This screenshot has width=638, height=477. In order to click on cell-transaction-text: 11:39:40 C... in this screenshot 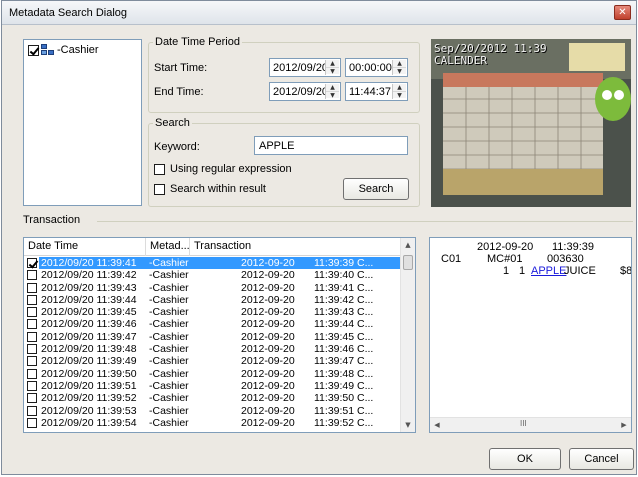, I will do `click(344, 275)`.